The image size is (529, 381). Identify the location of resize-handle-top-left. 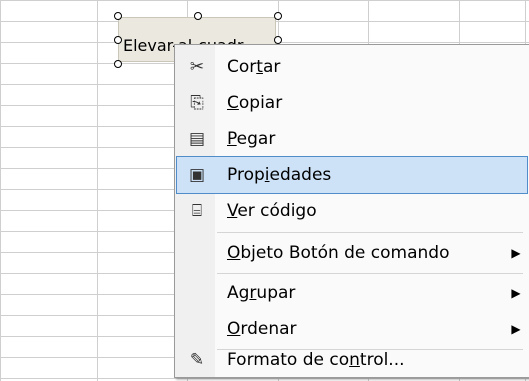
(118, 16).